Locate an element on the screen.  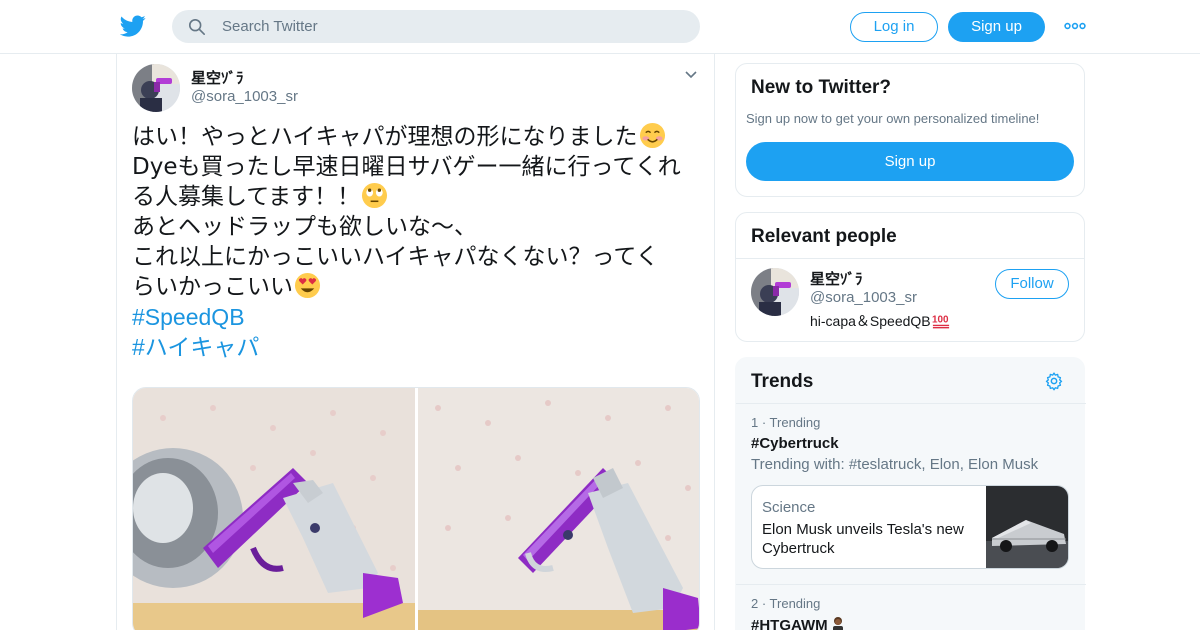
follow-button: Follow is located at coordinates (1032, 284).